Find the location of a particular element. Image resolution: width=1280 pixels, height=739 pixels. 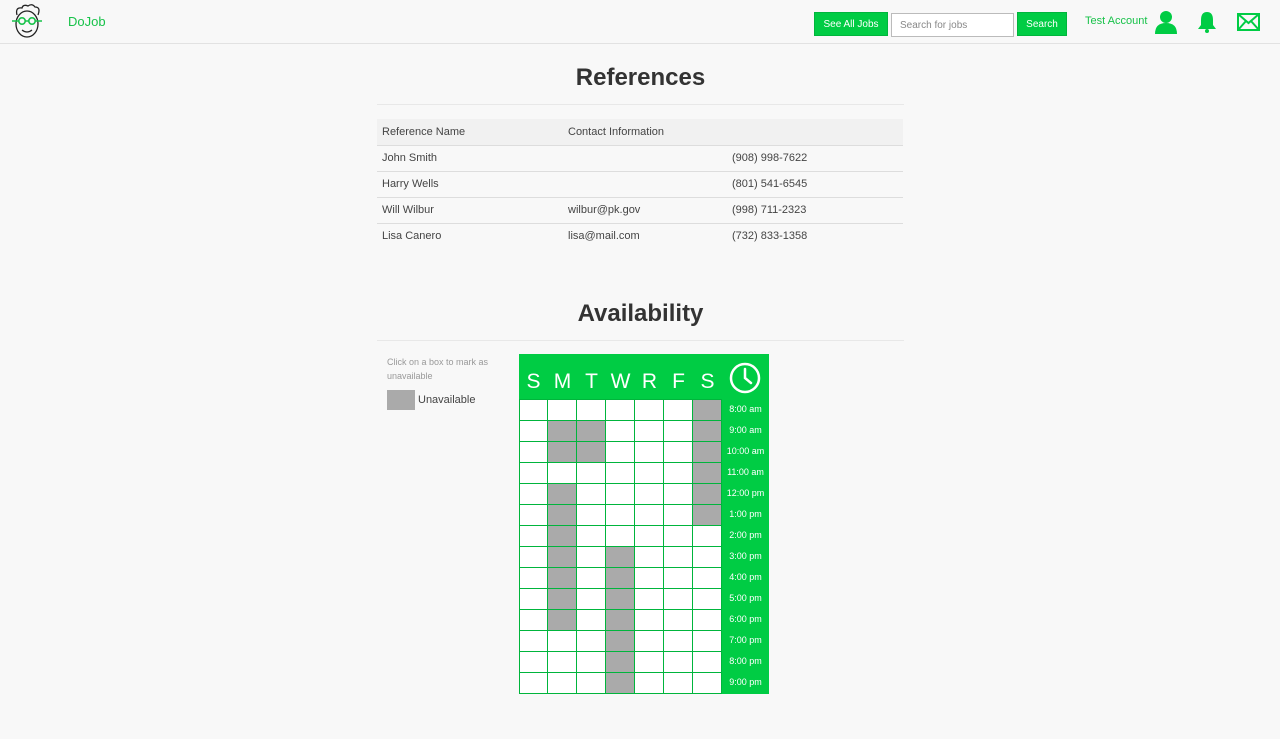

bell-icon is located at coordinates (1207, 22).